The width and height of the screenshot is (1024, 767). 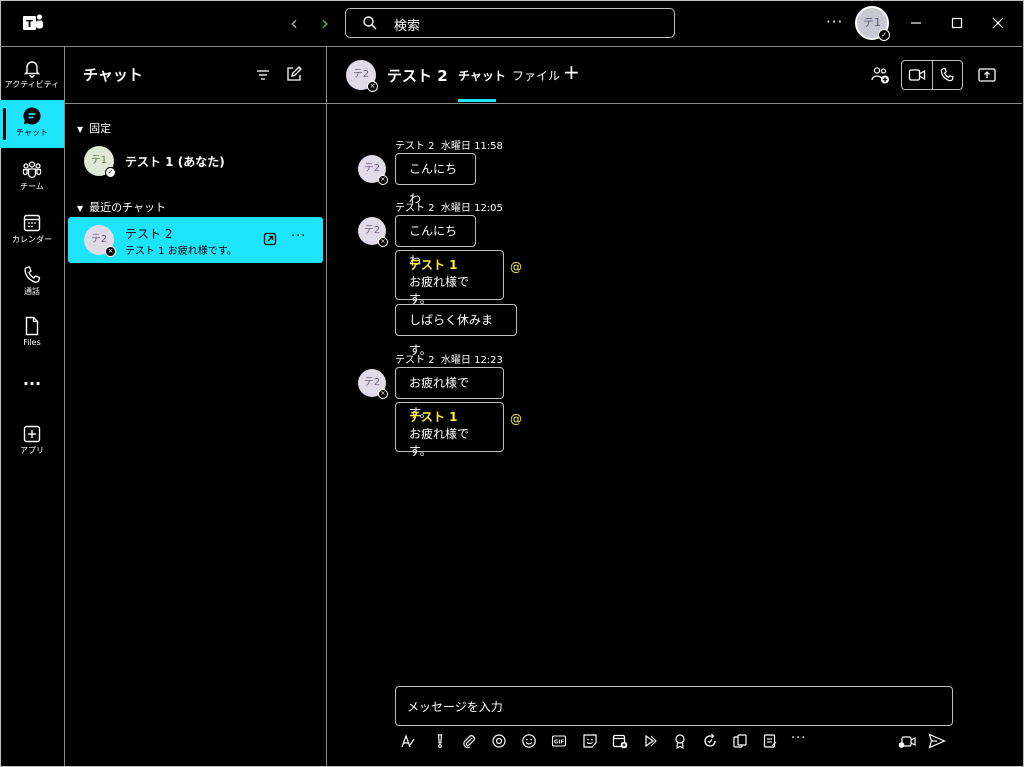 I want to click on rail-label: カレンダー, so click(x=32, y=239).